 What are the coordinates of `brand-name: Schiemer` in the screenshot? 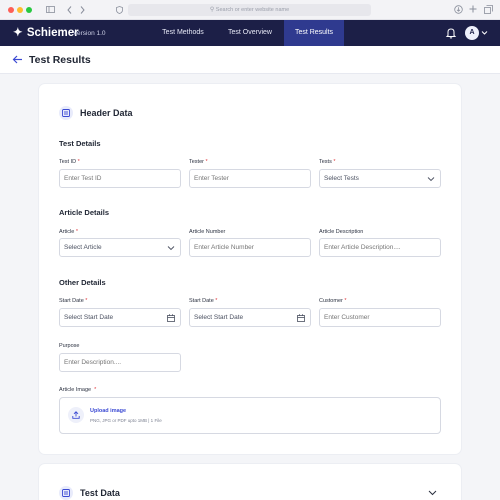 It's located at (52, 33).